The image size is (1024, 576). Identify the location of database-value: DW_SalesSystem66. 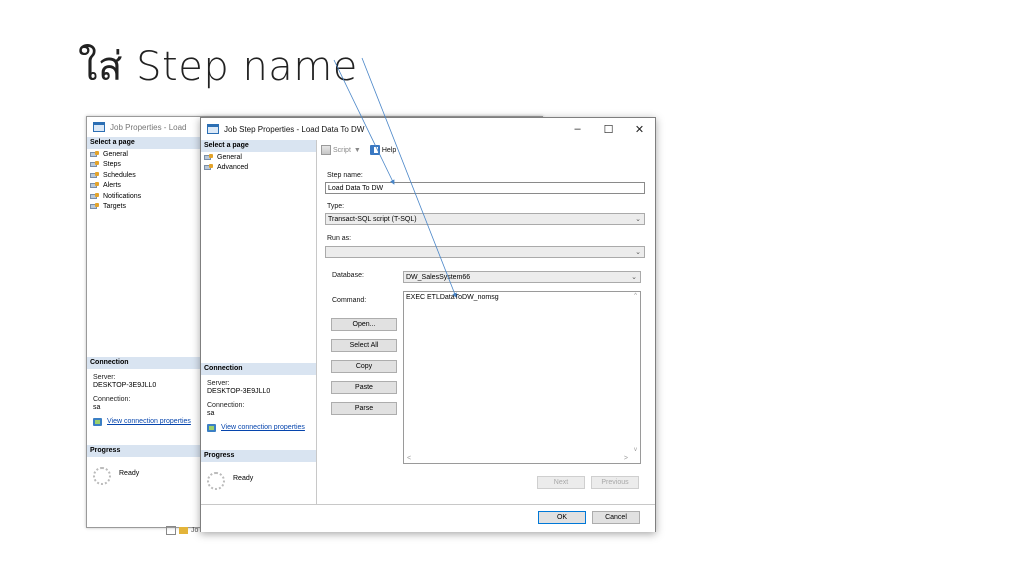
(438, 277).